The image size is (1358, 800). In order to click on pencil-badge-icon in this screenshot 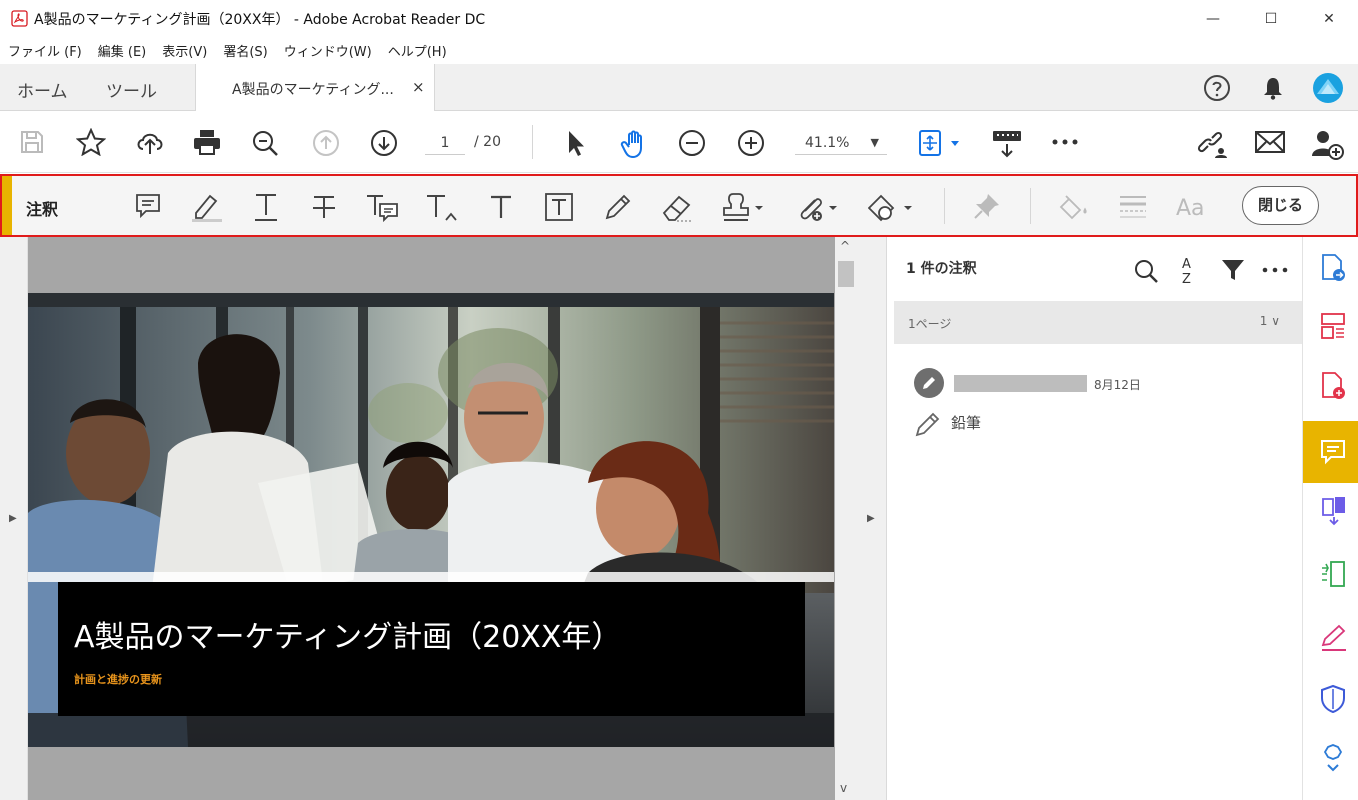, I will do `click(929, 383)`.